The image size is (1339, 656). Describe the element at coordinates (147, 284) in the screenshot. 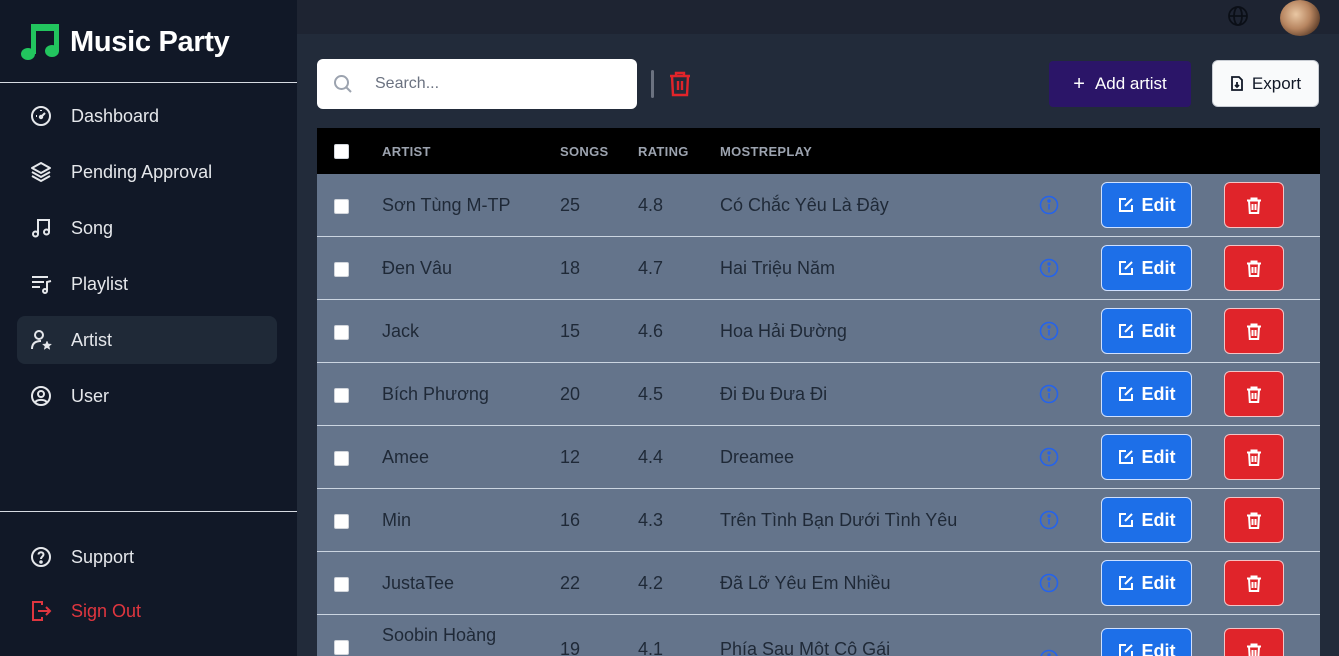

I see `sidebar-item-playlist: Playlist` at that location.